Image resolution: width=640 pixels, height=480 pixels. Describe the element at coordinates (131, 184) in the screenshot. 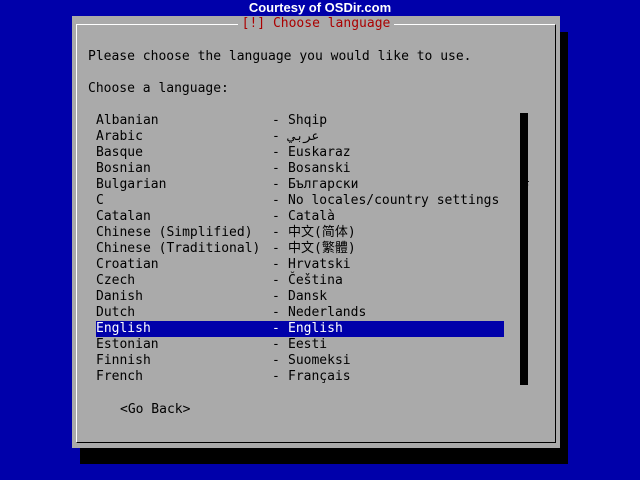

I see `language-name: Bulgarian` at that location.